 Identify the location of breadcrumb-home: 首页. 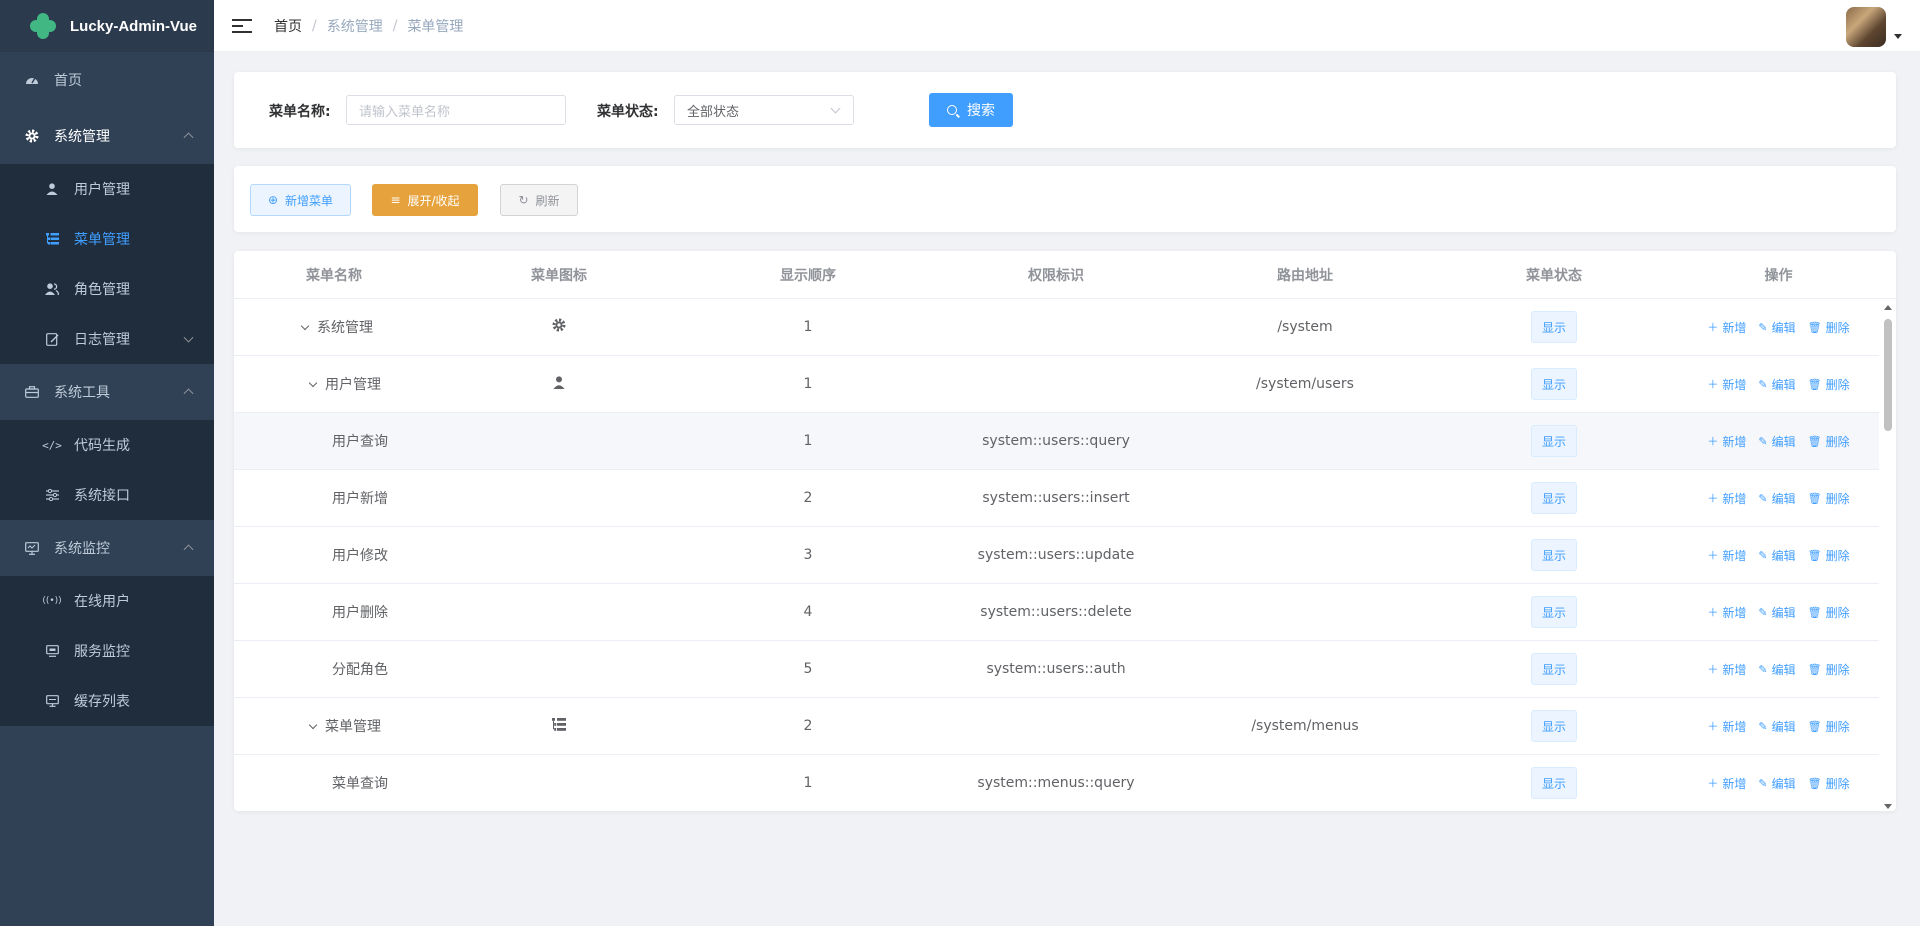
(288, 26).